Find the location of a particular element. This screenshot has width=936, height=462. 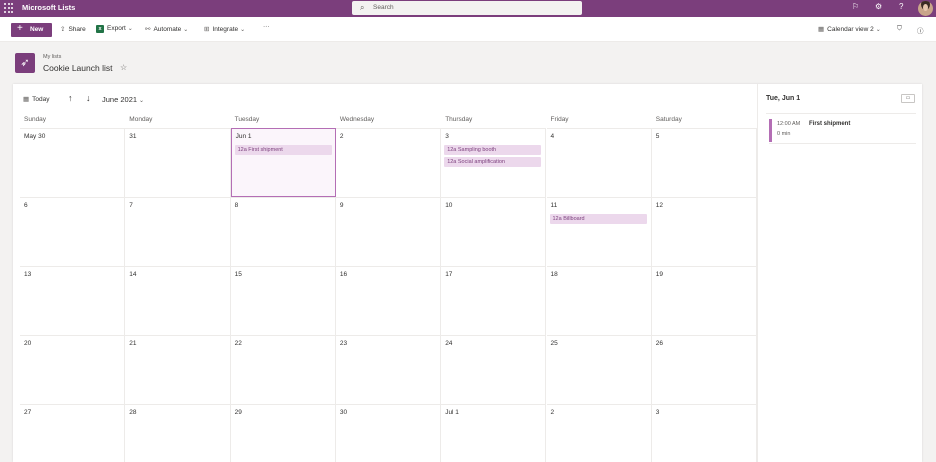

calendar-day-cell: 22 is located at coordinates (283, 369).